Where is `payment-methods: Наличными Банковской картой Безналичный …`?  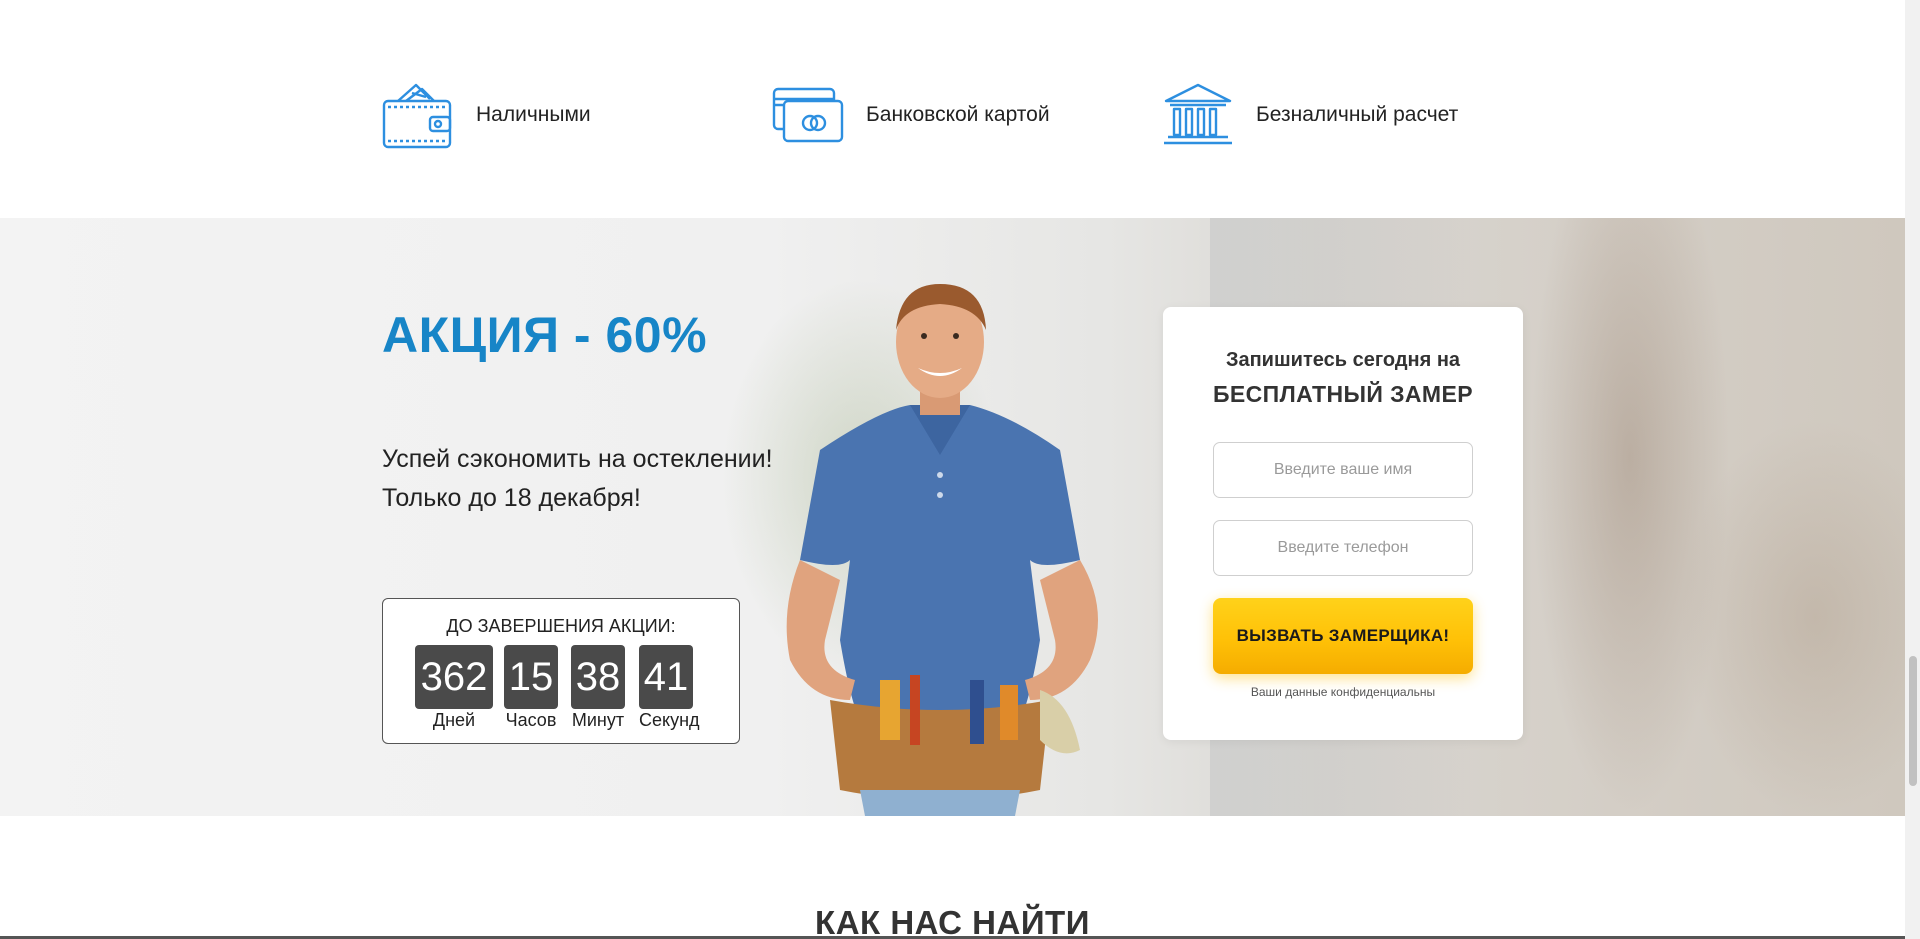 payment-methods: Наличными Банковской картой Безналичный … is located at coordinates (952, 115).